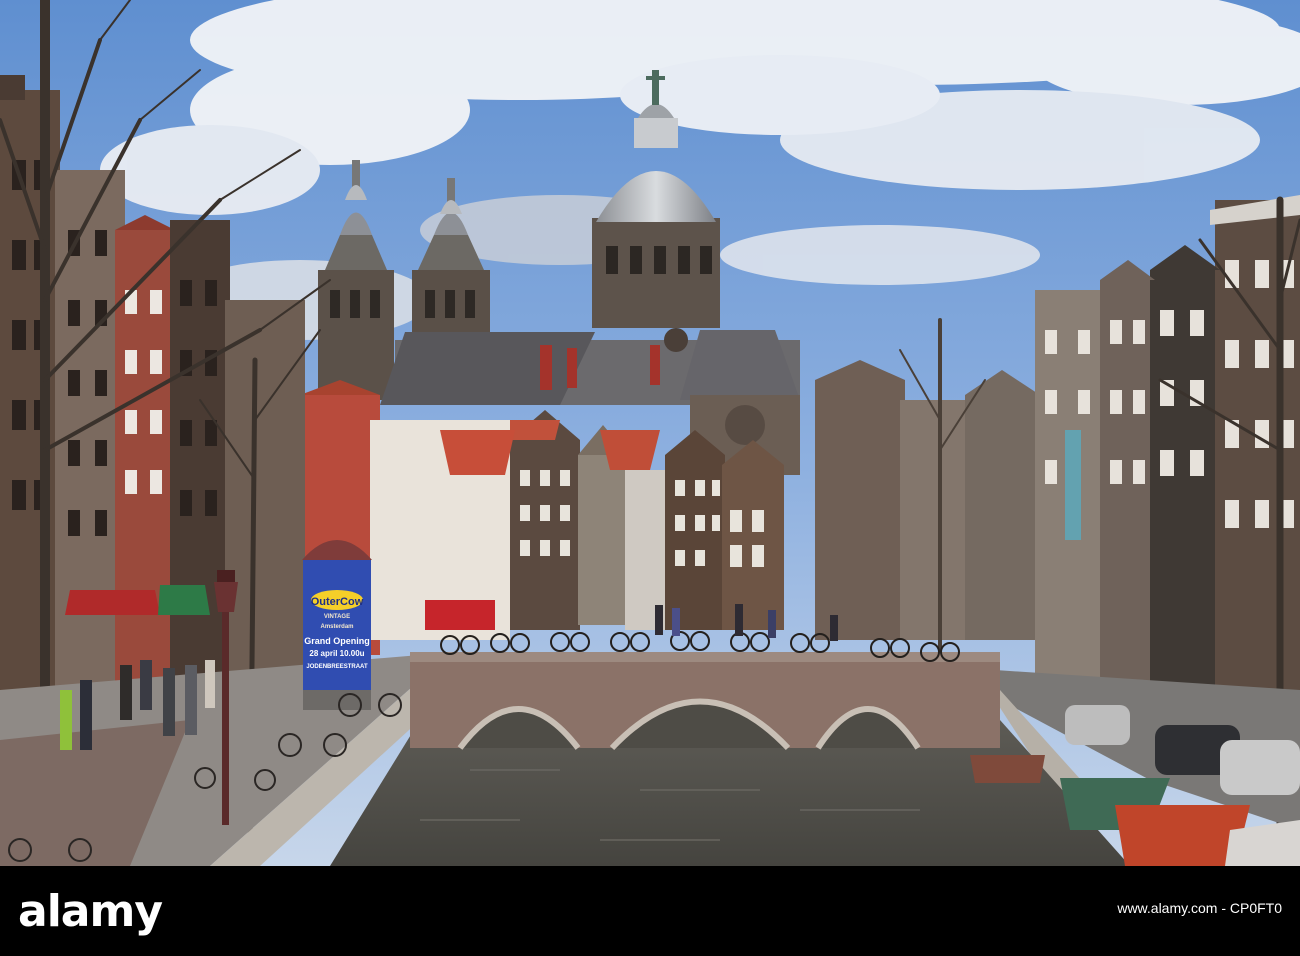 Image resolution: width=1300 pixels, height=956 pixels. Describe the element at coordinates (337, 602) in the screenshot. I see `poster-headline: OuterCow` at that location.